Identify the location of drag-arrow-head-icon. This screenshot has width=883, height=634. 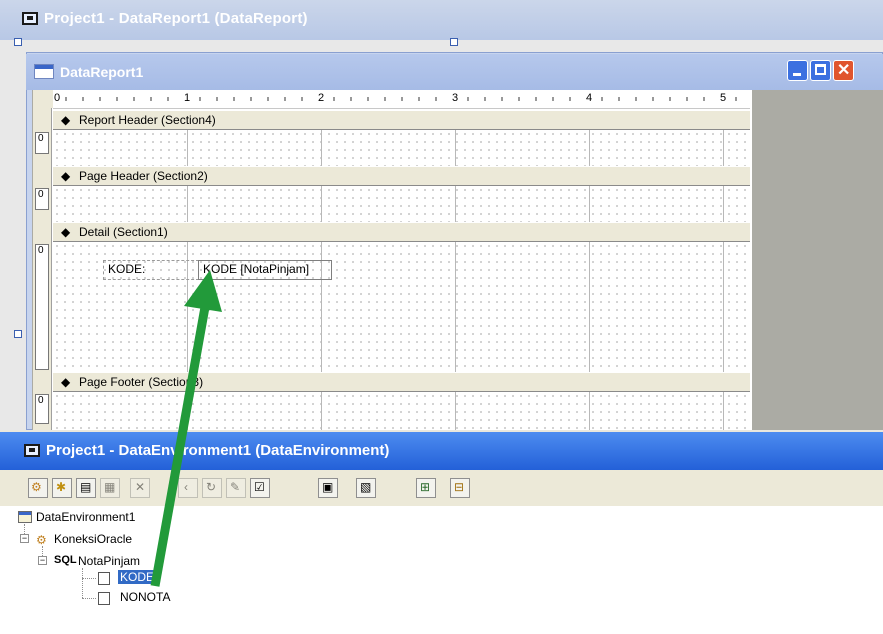
(203, 291).